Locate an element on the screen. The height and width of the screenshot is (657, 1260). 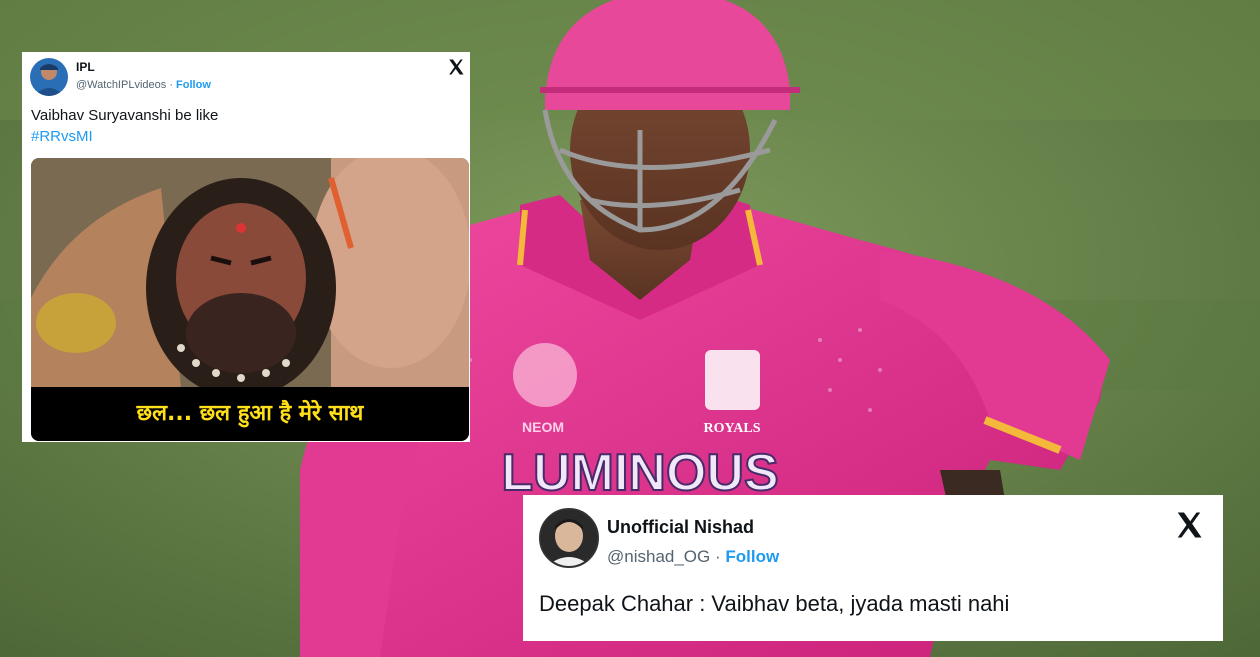
user-name: Unofficial Nishad is located at coordinates (680, 527).